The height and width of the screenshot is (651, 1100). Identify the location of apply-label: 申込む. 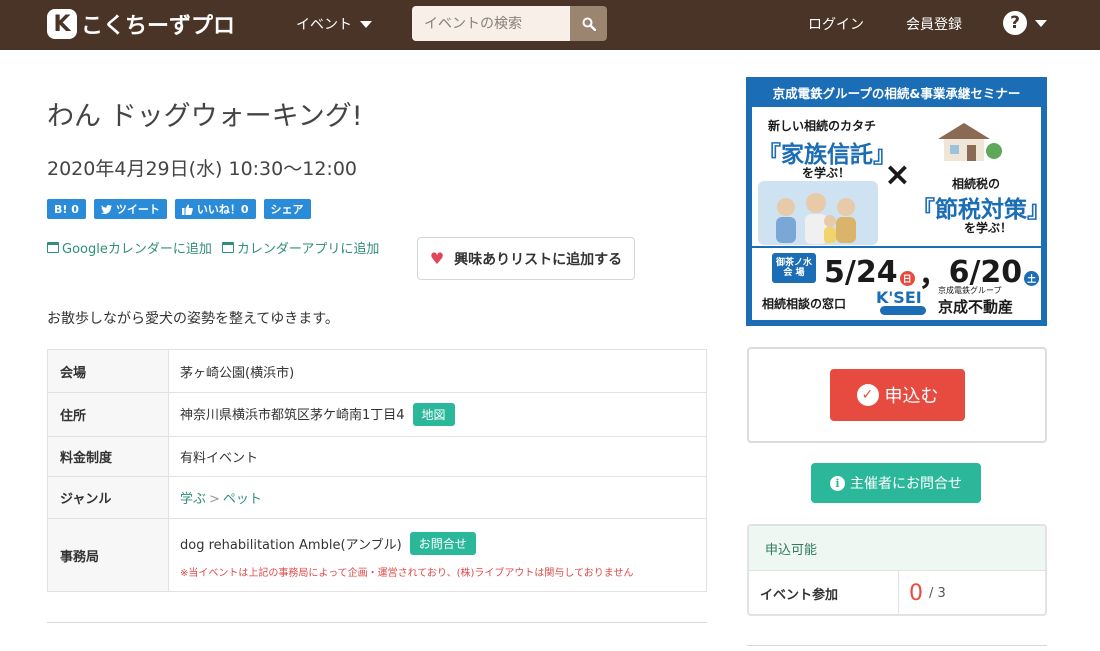
(911, 396).